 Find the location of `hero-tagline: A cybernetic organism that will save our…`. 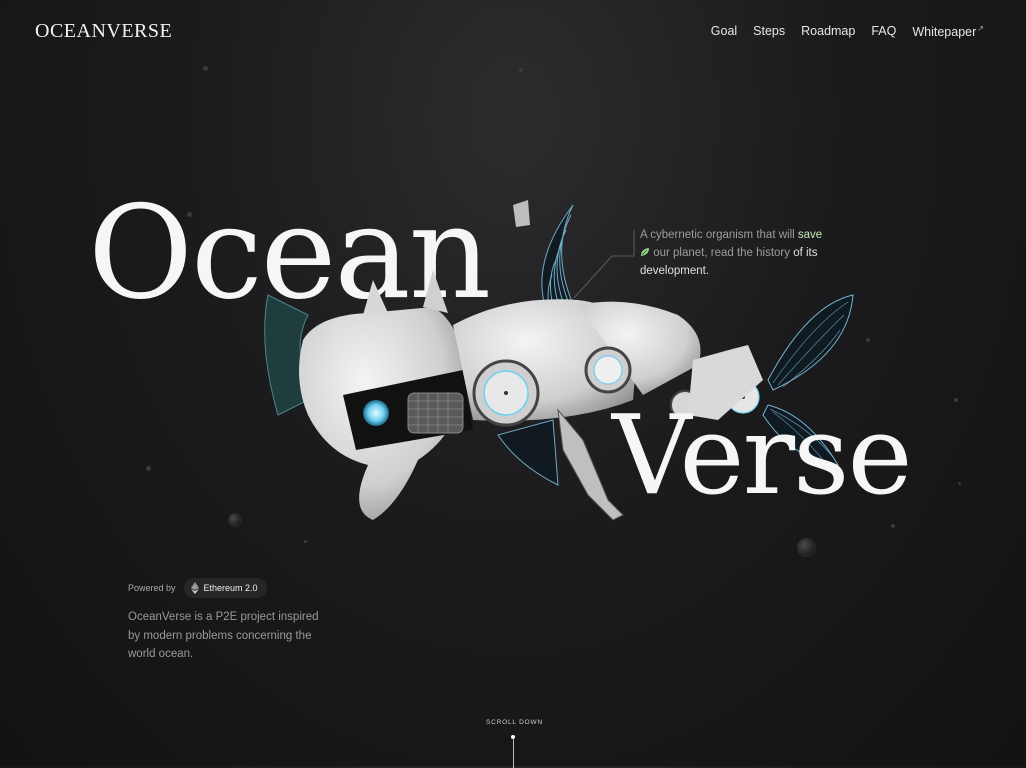

hero-tagline: A cybernetic organism that will save our… is located at coordinates (735, 253).